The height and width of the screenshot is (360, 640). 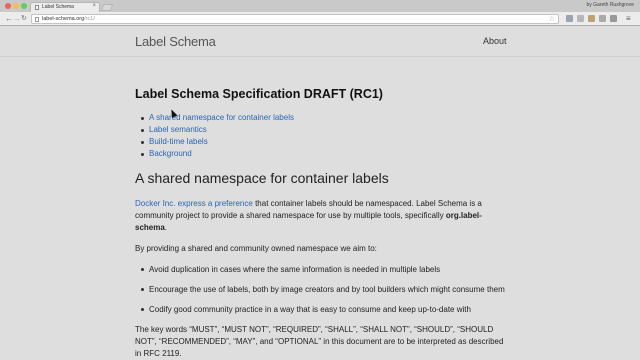 I want to click on browser-toolbar: ← → ↻ label-schema.org/rc1/ ☆ ≡, so click(x=320, y=19).